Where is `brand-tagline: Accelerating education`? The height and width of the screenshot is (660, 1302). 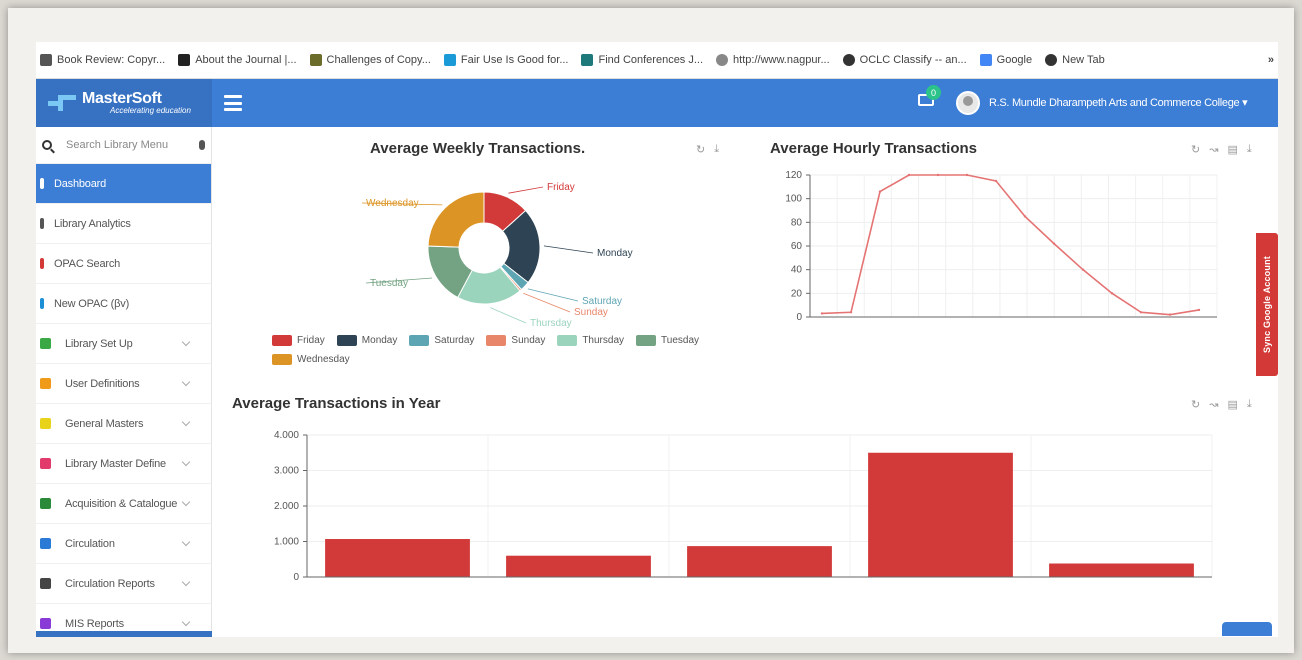
brand-tagline: Accelerating education is located at coordinates (150, 110).